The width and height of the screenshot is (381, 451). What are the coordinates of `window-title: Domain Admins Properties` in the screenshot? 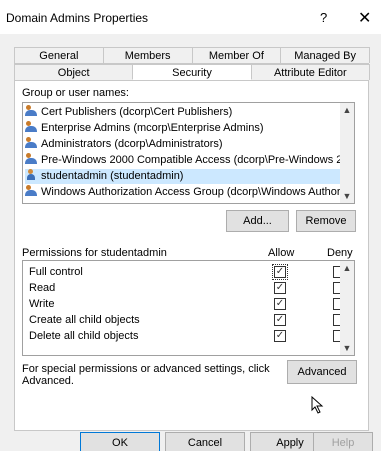 It's located at (77, 18).